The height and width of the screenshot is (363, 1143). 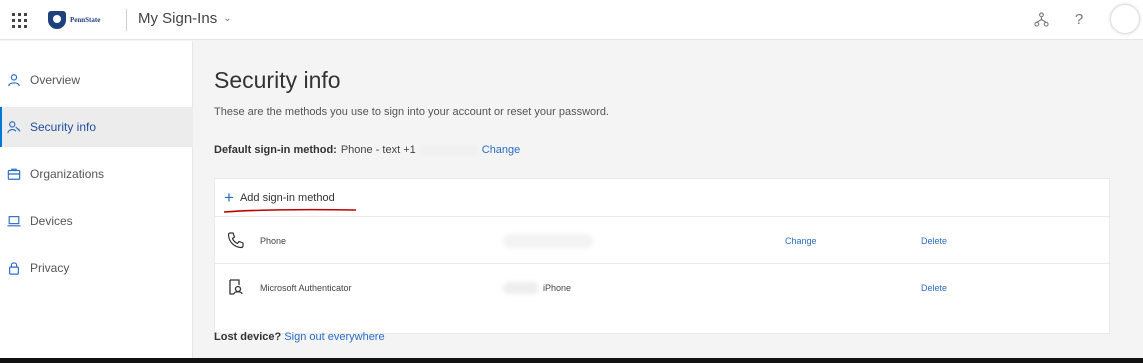 I want to click on top-bar: PennState My Sign-Ins ⌄ ?, so click(x=571, y=20).